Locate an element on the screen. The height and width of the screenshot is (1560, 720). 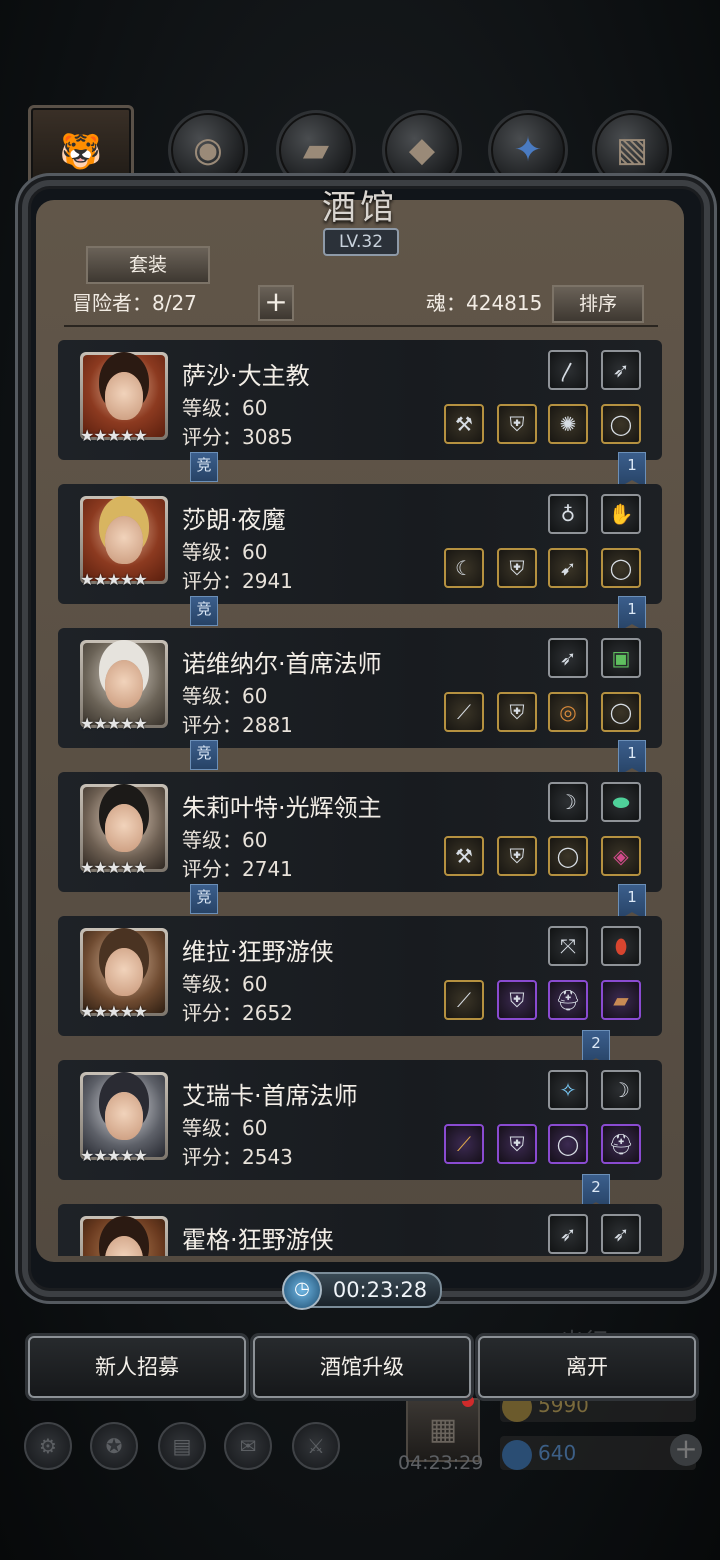
hero-card: ★★★★★ 艾瑞卡·首席法师 等级：60 评分：2543 ✧ ☽ ⟋ ⛨ ◯ ⛑ is located at coordinates (360, 1120).